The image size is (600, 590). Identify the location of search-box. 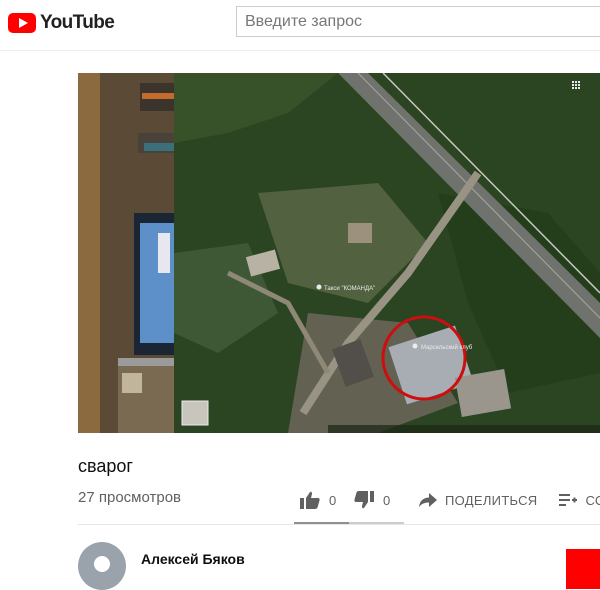
(418, 21).